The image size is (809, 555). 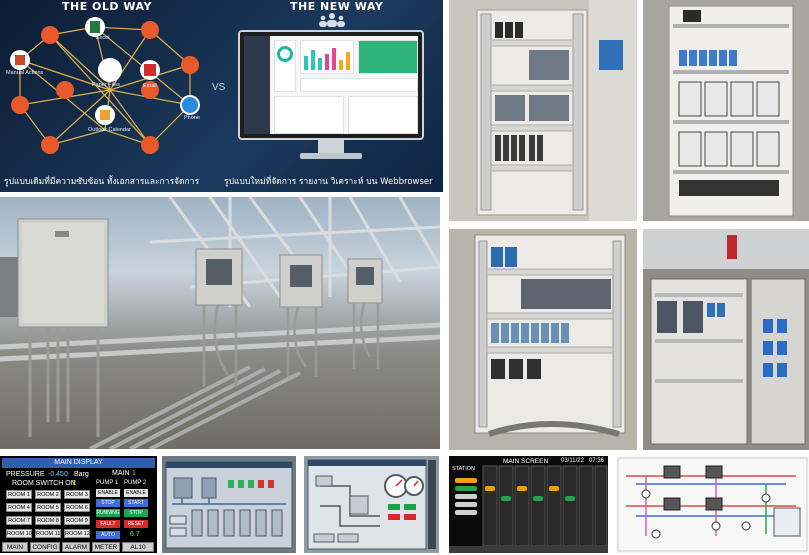 I want to click on pump-1-stop-button: STOP, so click(x=108, y=503).